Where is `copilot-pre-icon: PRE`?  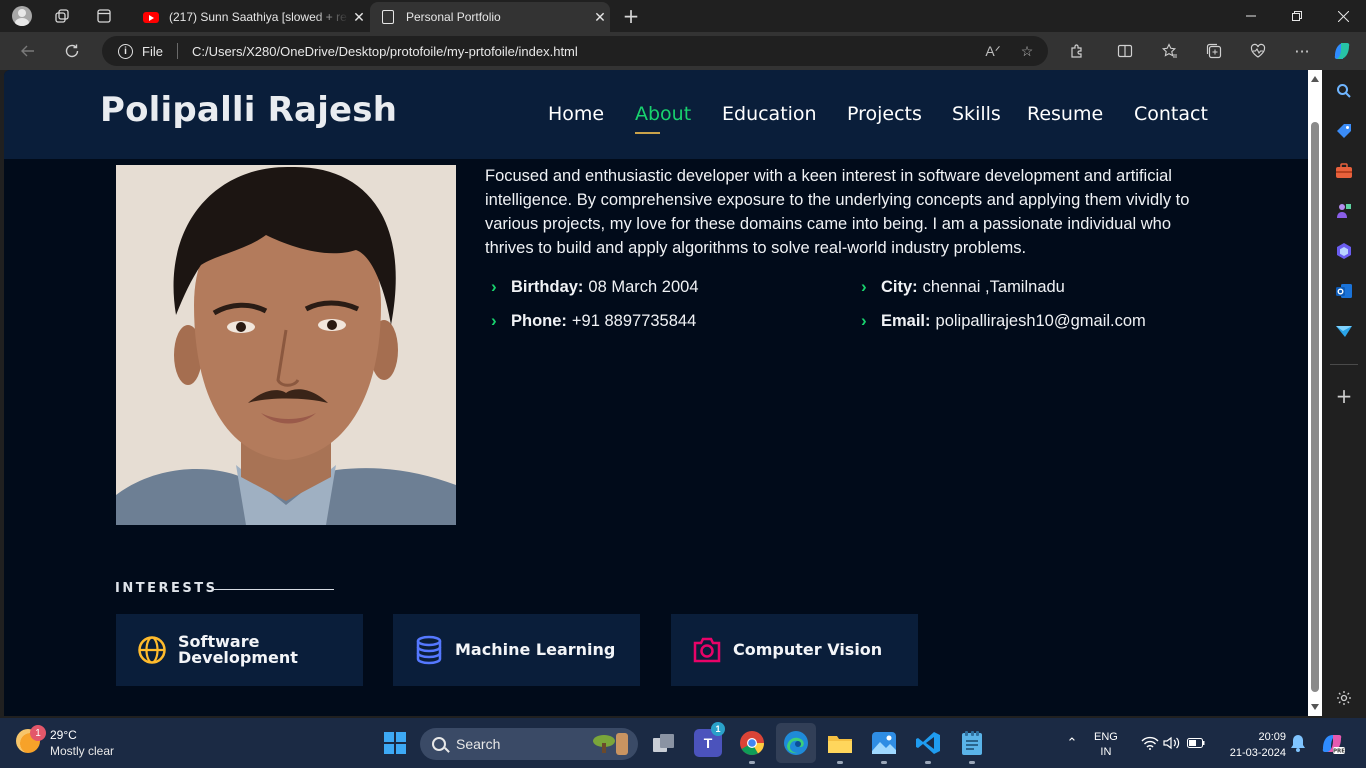 copilot-pre-icon: PRE is located at coordinates (1332, 743).